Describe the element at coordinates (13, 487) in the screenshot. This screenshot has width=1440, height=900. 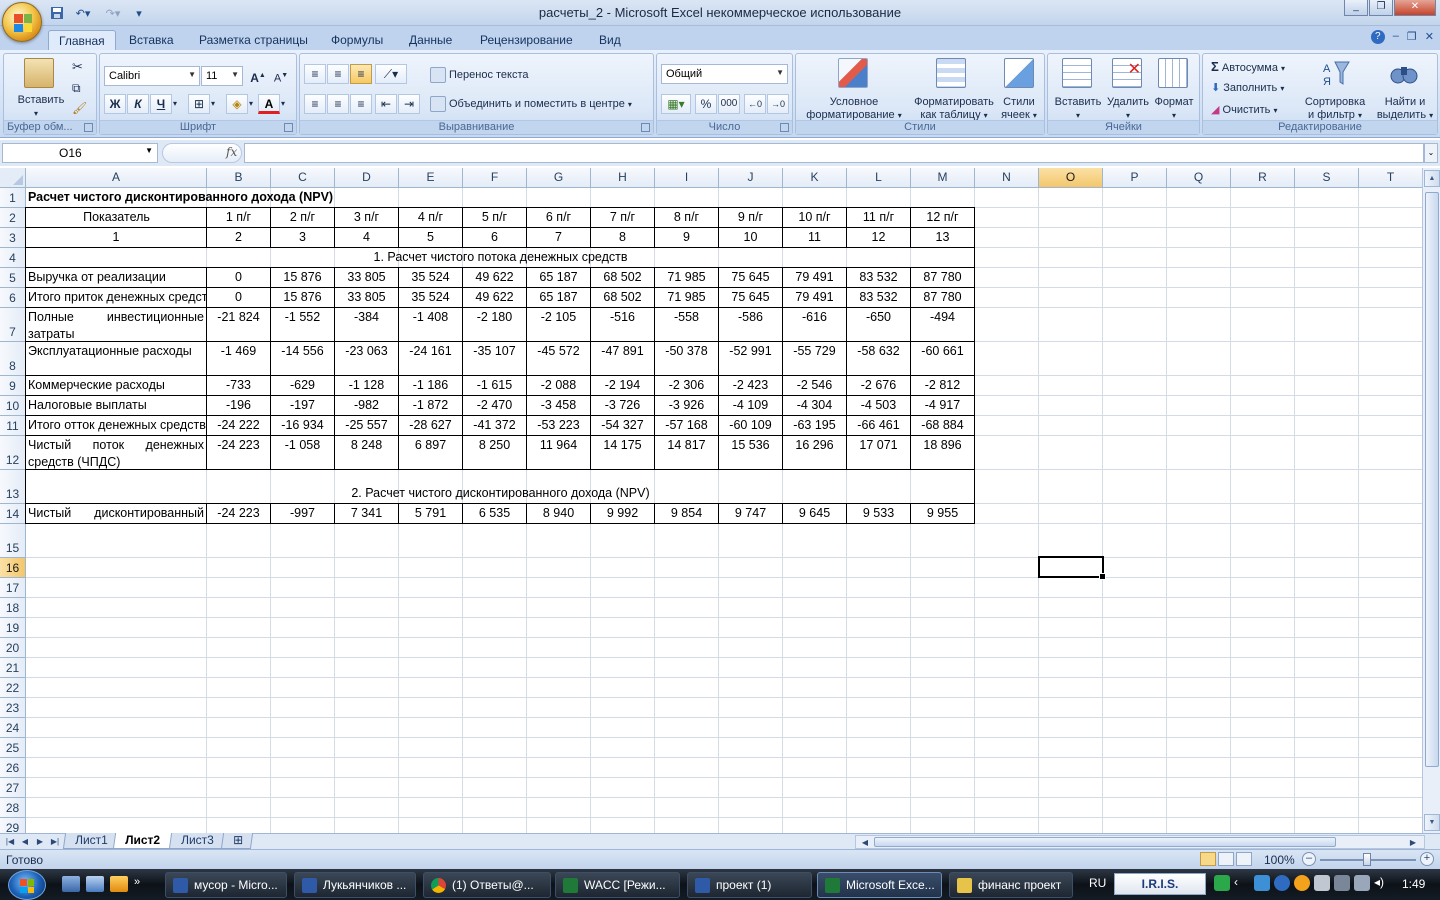
I see `row-header: 13` at that location.